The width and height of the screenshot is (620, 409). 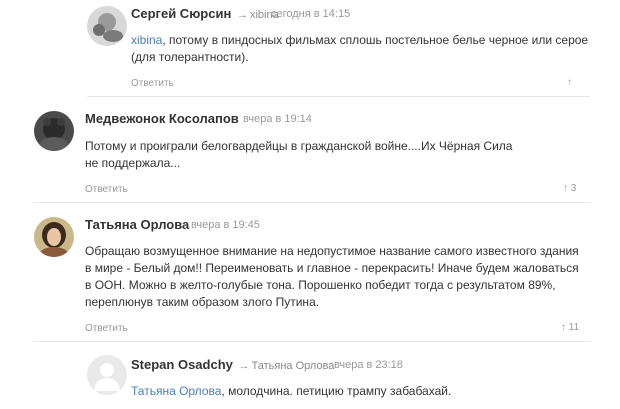 I want to click on comment-time: сегодня в 14:15, so click(x=310, y=14).